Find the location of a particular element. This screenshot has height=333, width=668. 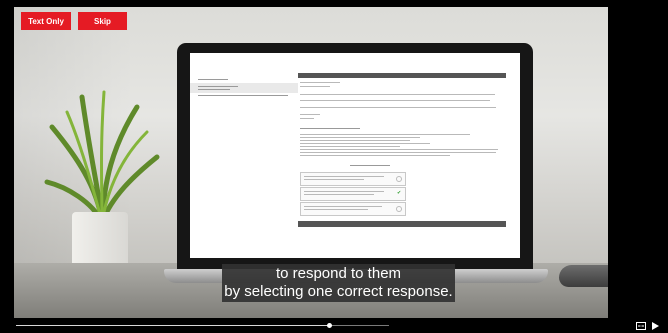

lms-sidebar is located at coordinates (244, 165).